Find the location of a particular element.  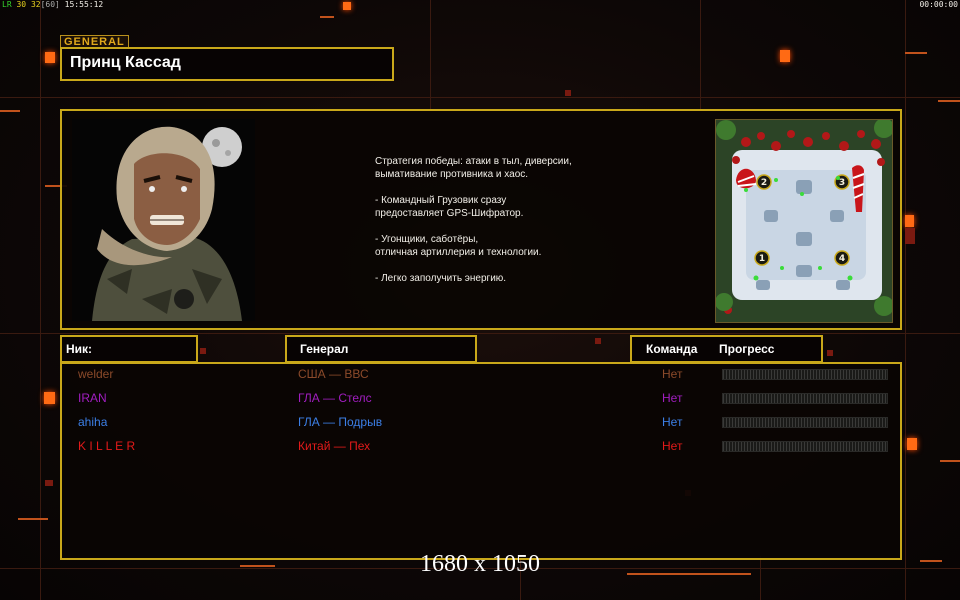

general-header: Генерал is located at coordinates (381, 349).